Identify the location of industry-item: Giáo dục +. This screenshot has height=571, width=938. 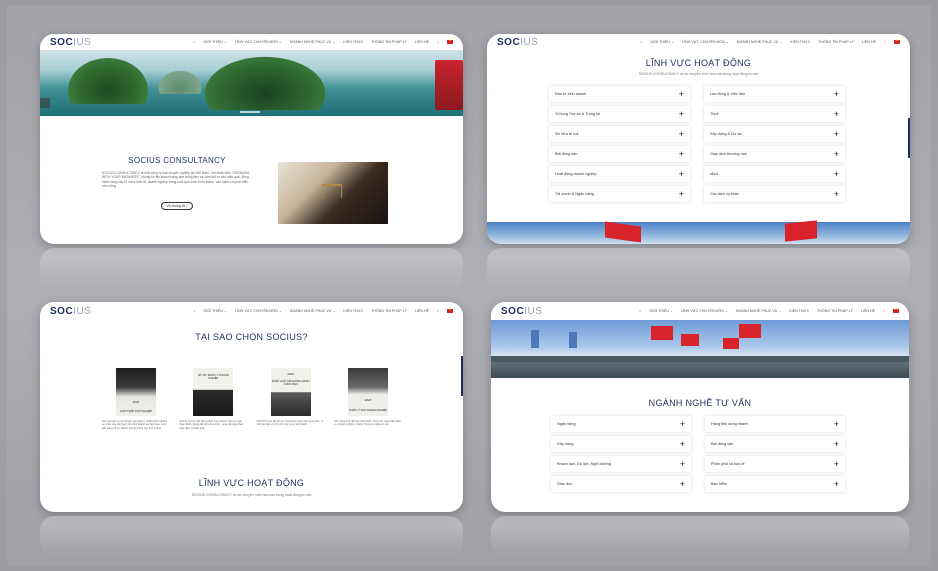
(621, 484).